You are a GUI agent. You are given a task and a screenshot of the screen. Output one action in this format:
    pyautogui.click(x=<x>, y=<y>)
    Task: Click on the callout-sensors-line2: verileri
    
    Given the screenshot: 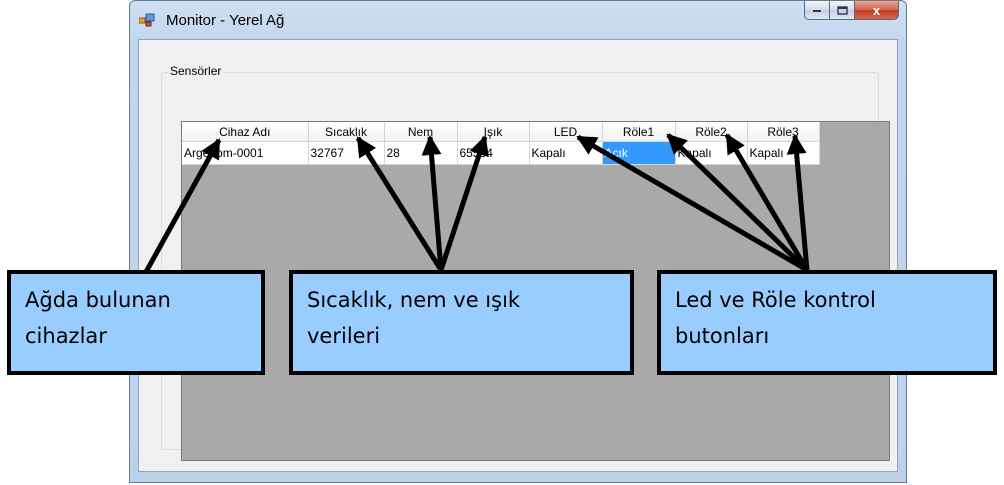 What is the action you would take?
    pyautogui.click(x=344, y=336)
    